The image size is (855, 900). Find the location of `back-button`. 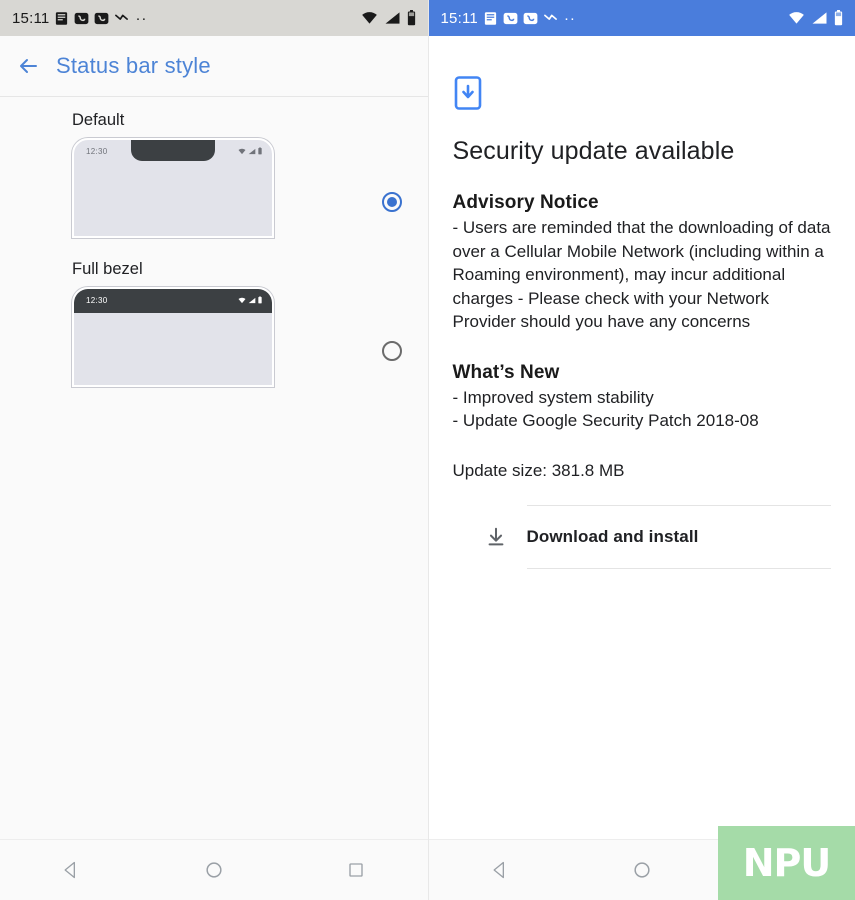

back-button is located at coordinates (28, 66).